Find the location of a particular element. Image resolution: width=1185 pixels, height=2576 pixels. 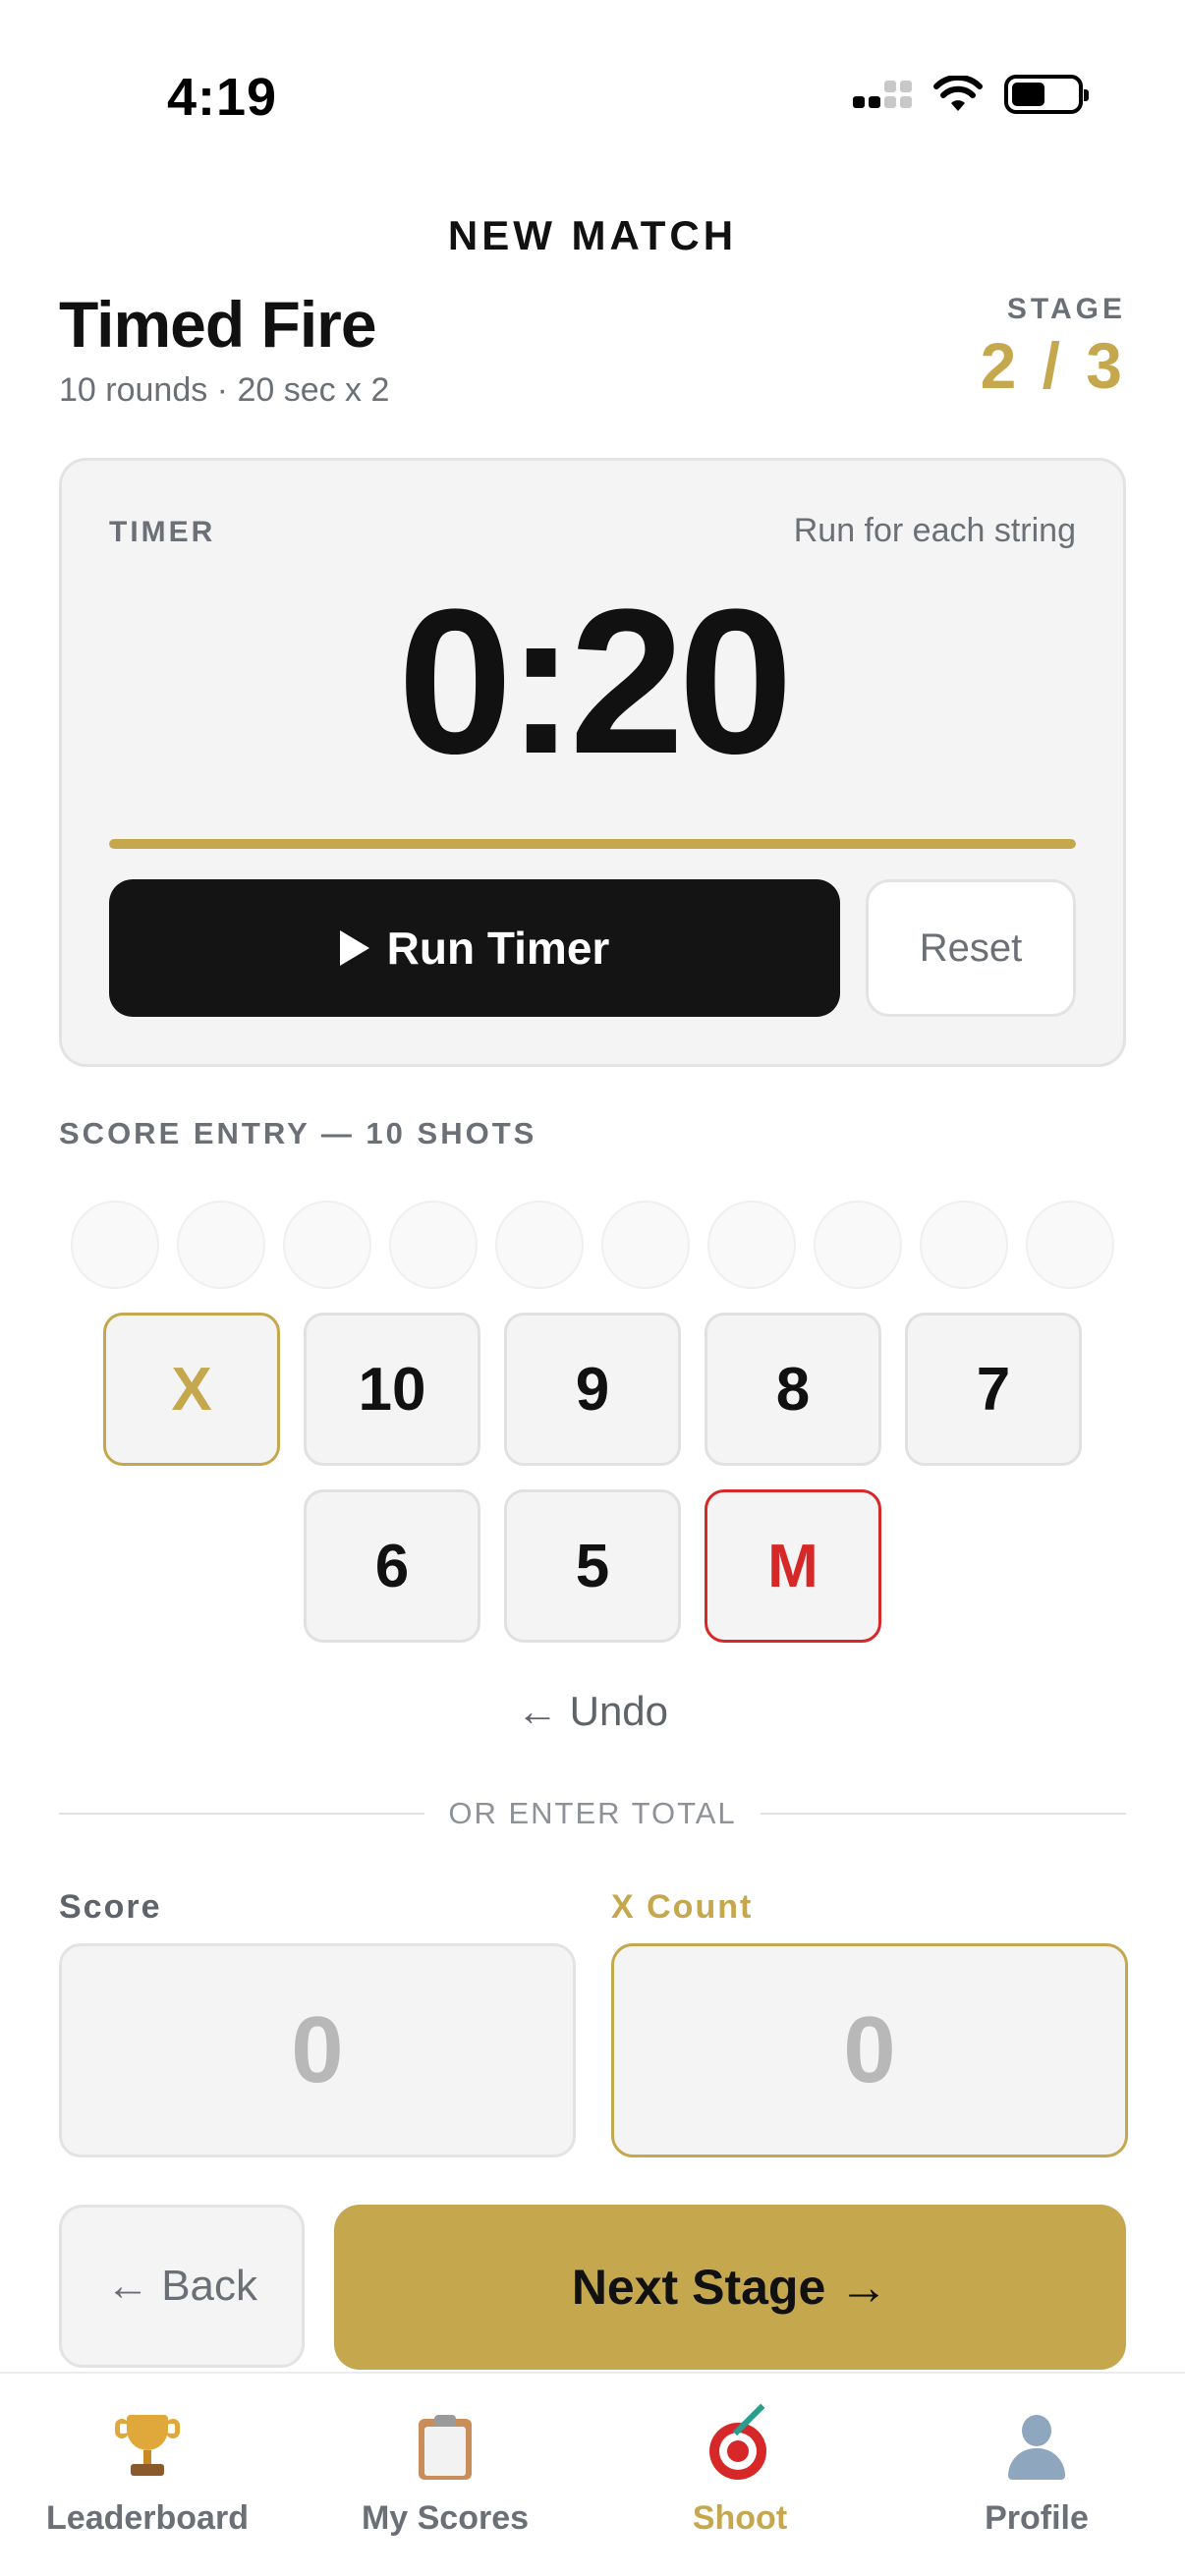

clipboard-icon is located at coordinates (446, 2447).